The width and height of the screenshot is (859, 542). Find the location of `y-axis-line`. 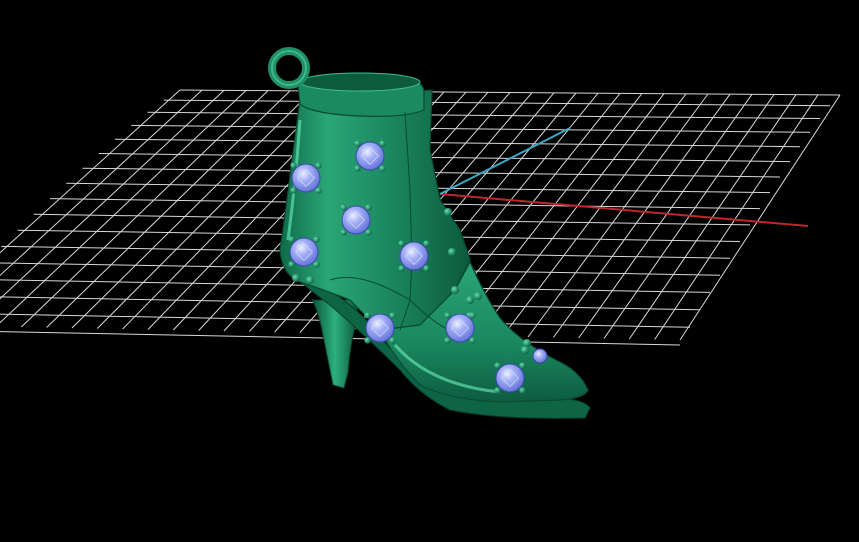

y-axis-line is located at coordinates (505, 161).